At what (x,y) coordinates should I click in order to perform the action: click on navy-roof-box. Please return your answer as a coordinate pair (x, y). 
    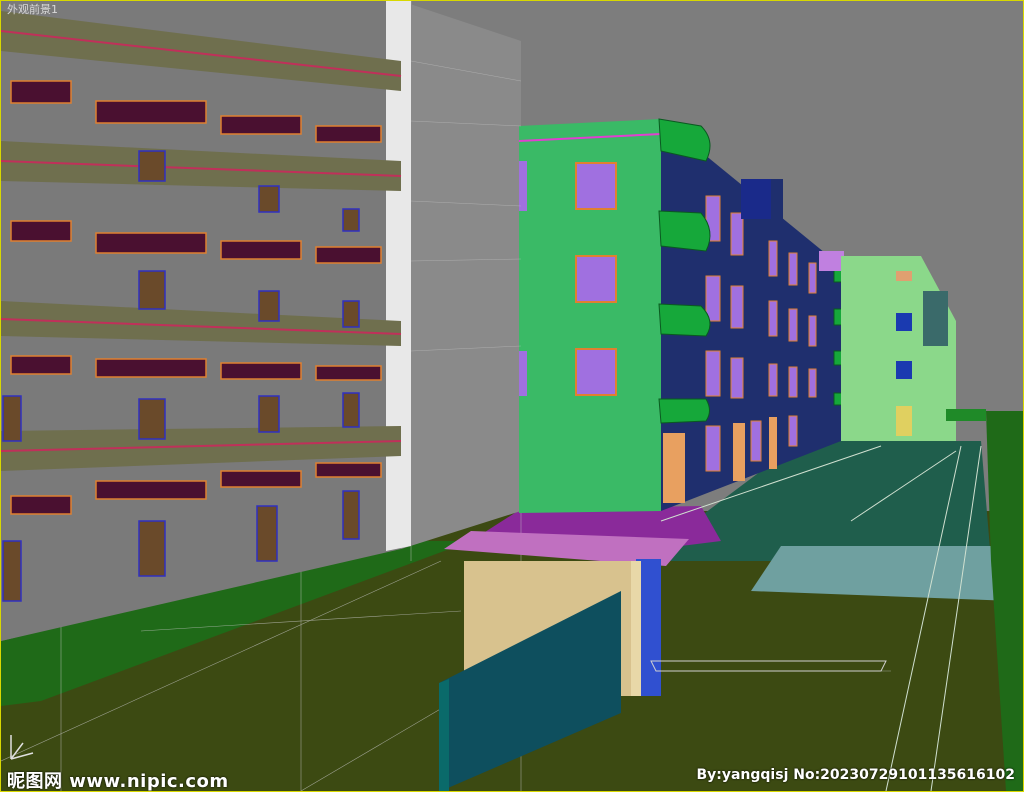
    Looking at the image, I should click on (756, 199).